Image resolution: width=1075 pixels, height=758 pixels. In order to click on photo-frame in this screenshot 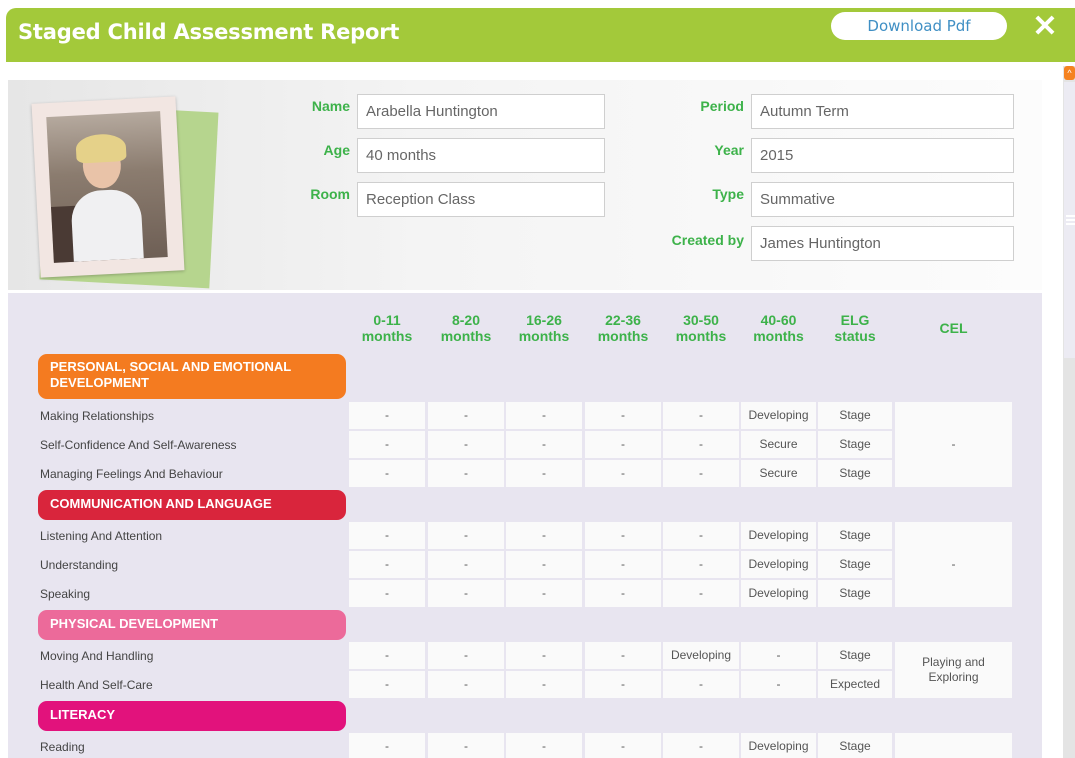, I will do `click(108, 187)`.